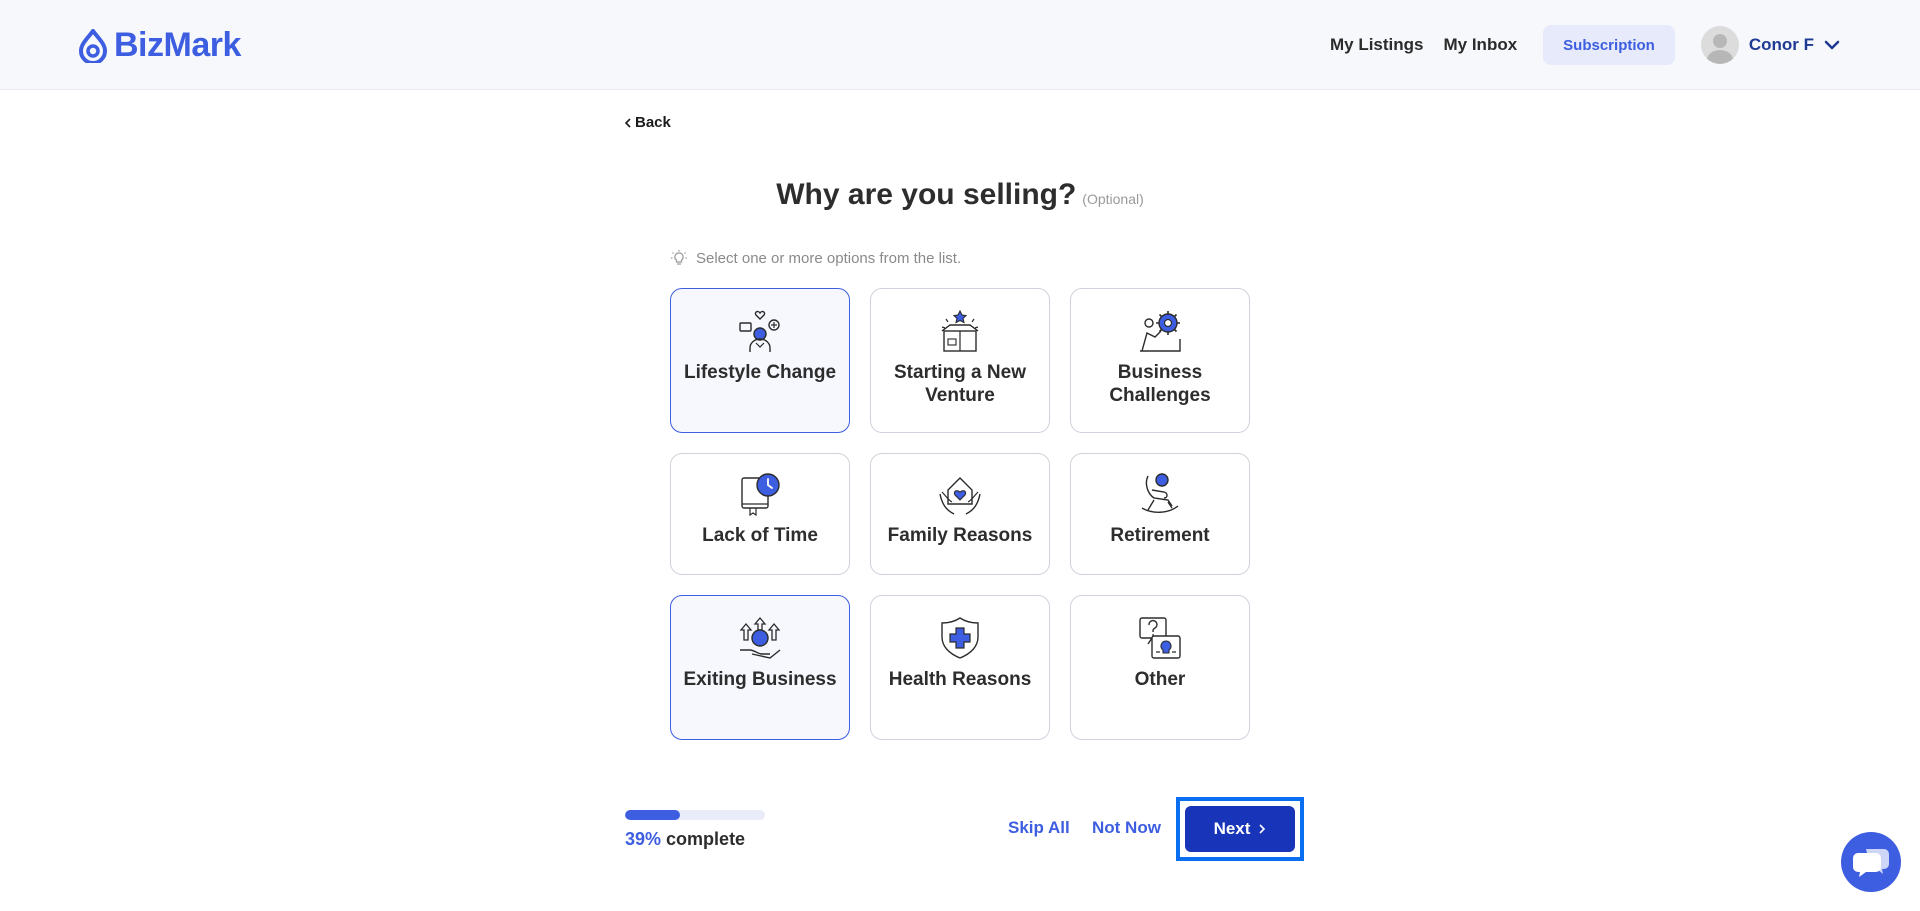 Image resolution: width=1920 pixels, height=911 pixels. Describe the element at coordinates (760, 679) in the screenshot. I see `option-label: Exiting Business` at that location.